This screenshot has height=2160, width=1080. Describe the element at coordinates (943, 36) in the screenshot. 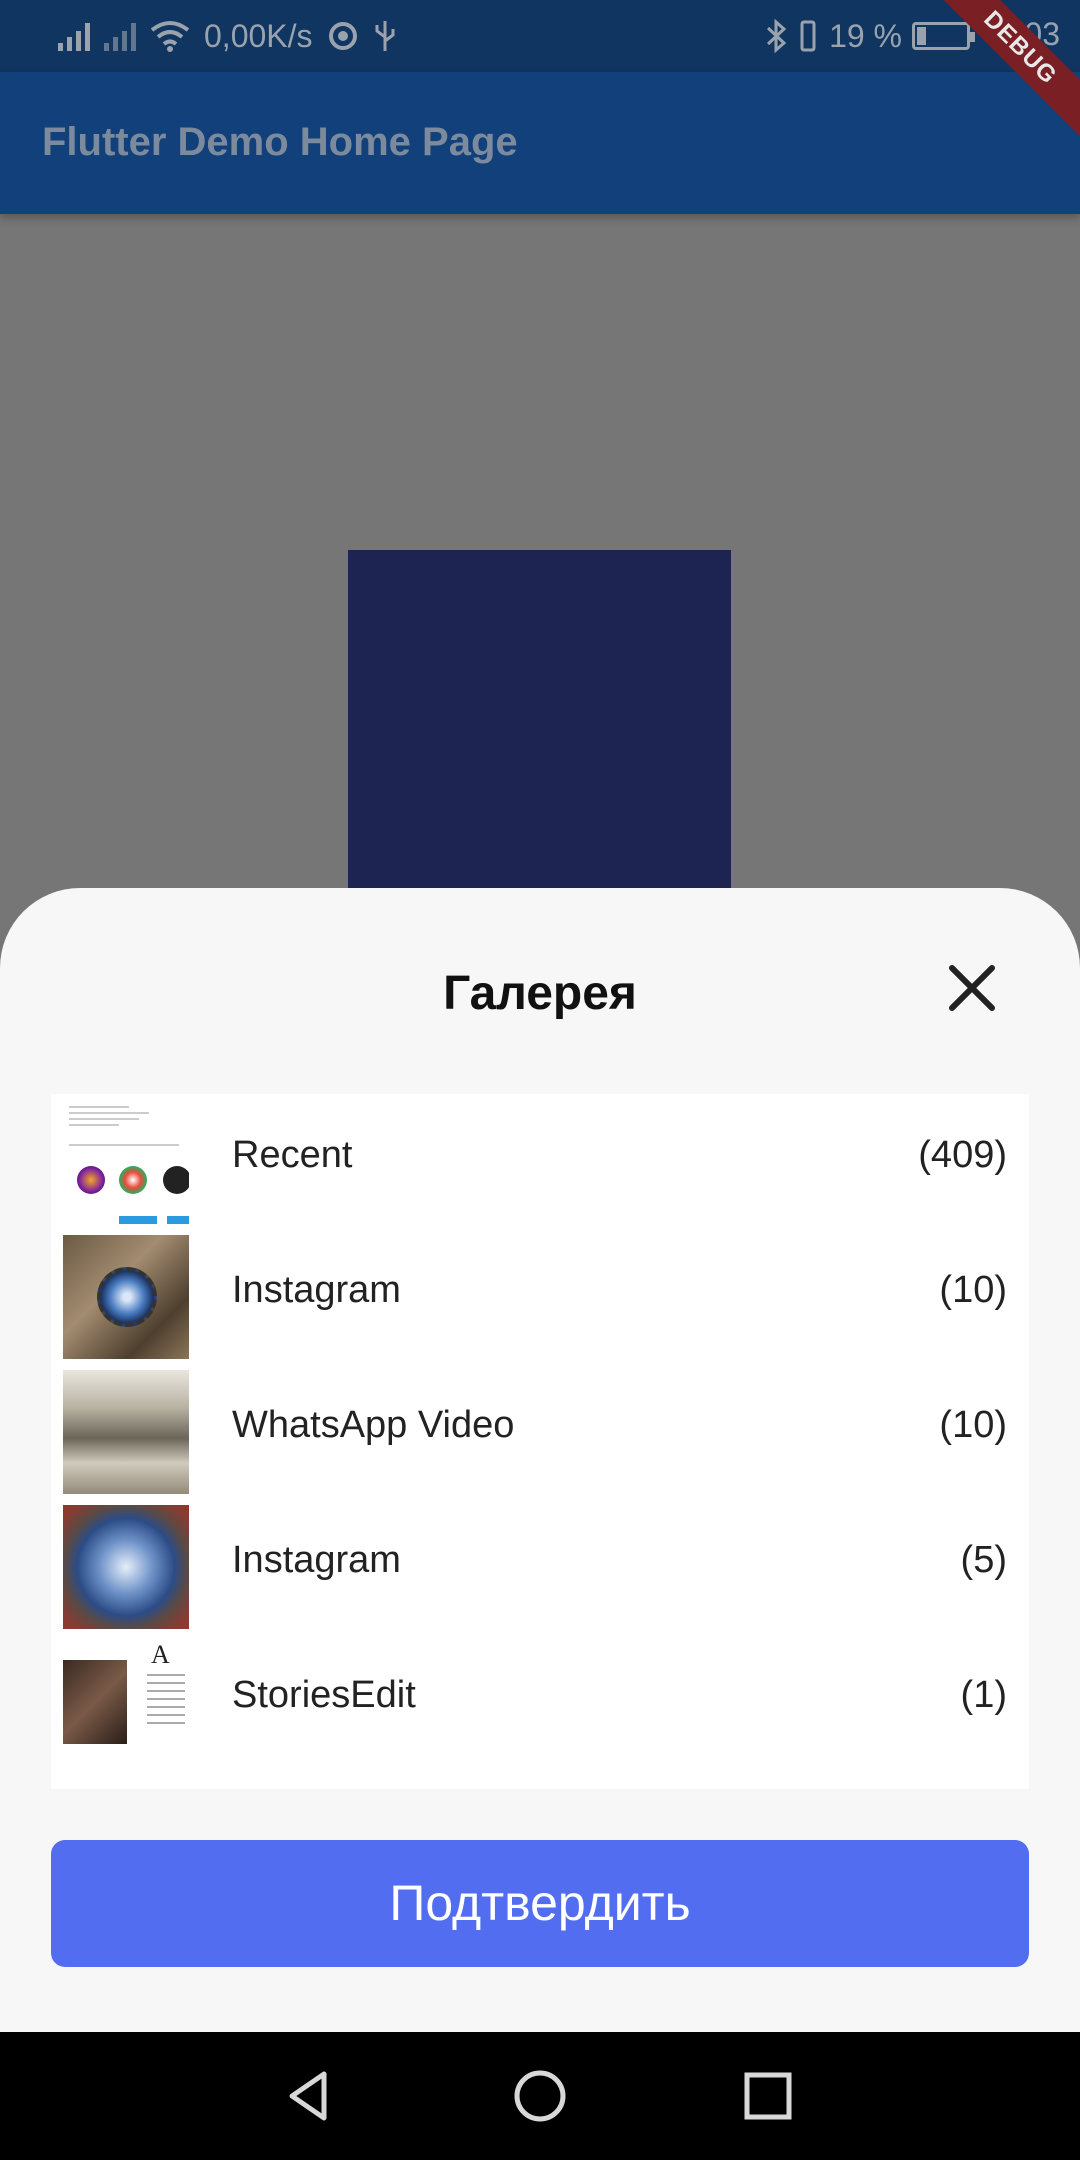

I see `battery-icon` at that location.